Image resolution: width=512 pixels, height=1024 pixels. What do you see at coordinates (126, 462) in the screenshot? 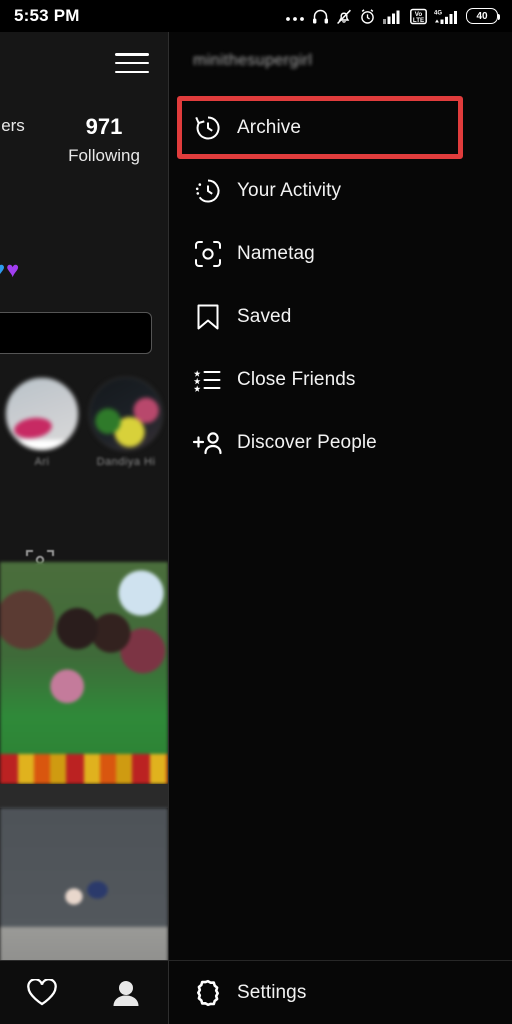
I see `highlight-label: Dandiya Hi` at bounding box center [126, 462].